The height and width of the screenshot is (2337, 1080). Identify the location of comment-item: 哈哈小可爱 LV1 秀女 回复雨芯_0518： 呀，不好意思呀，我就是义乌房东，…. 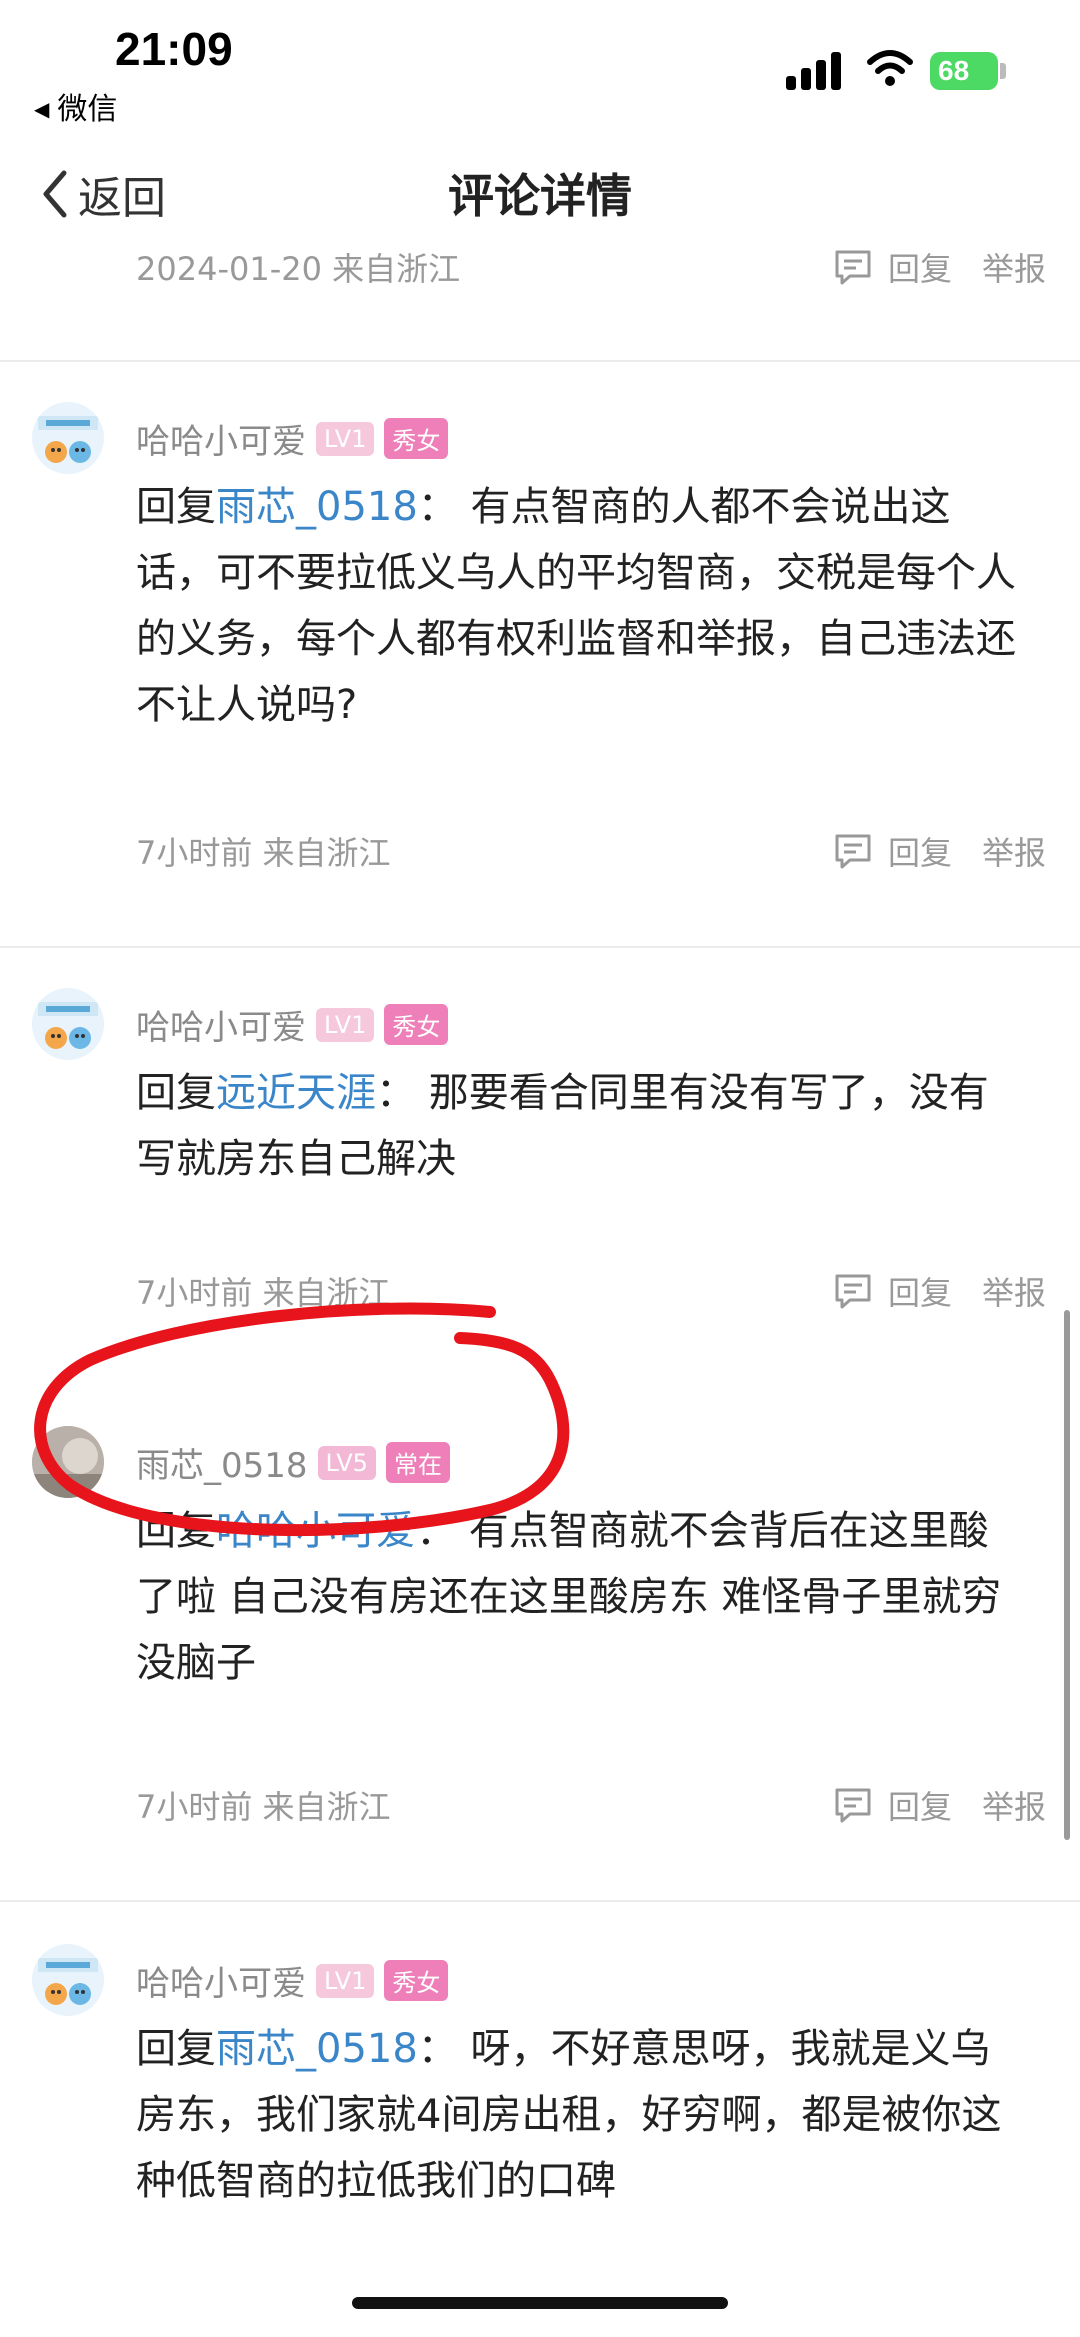
(540, 2104).